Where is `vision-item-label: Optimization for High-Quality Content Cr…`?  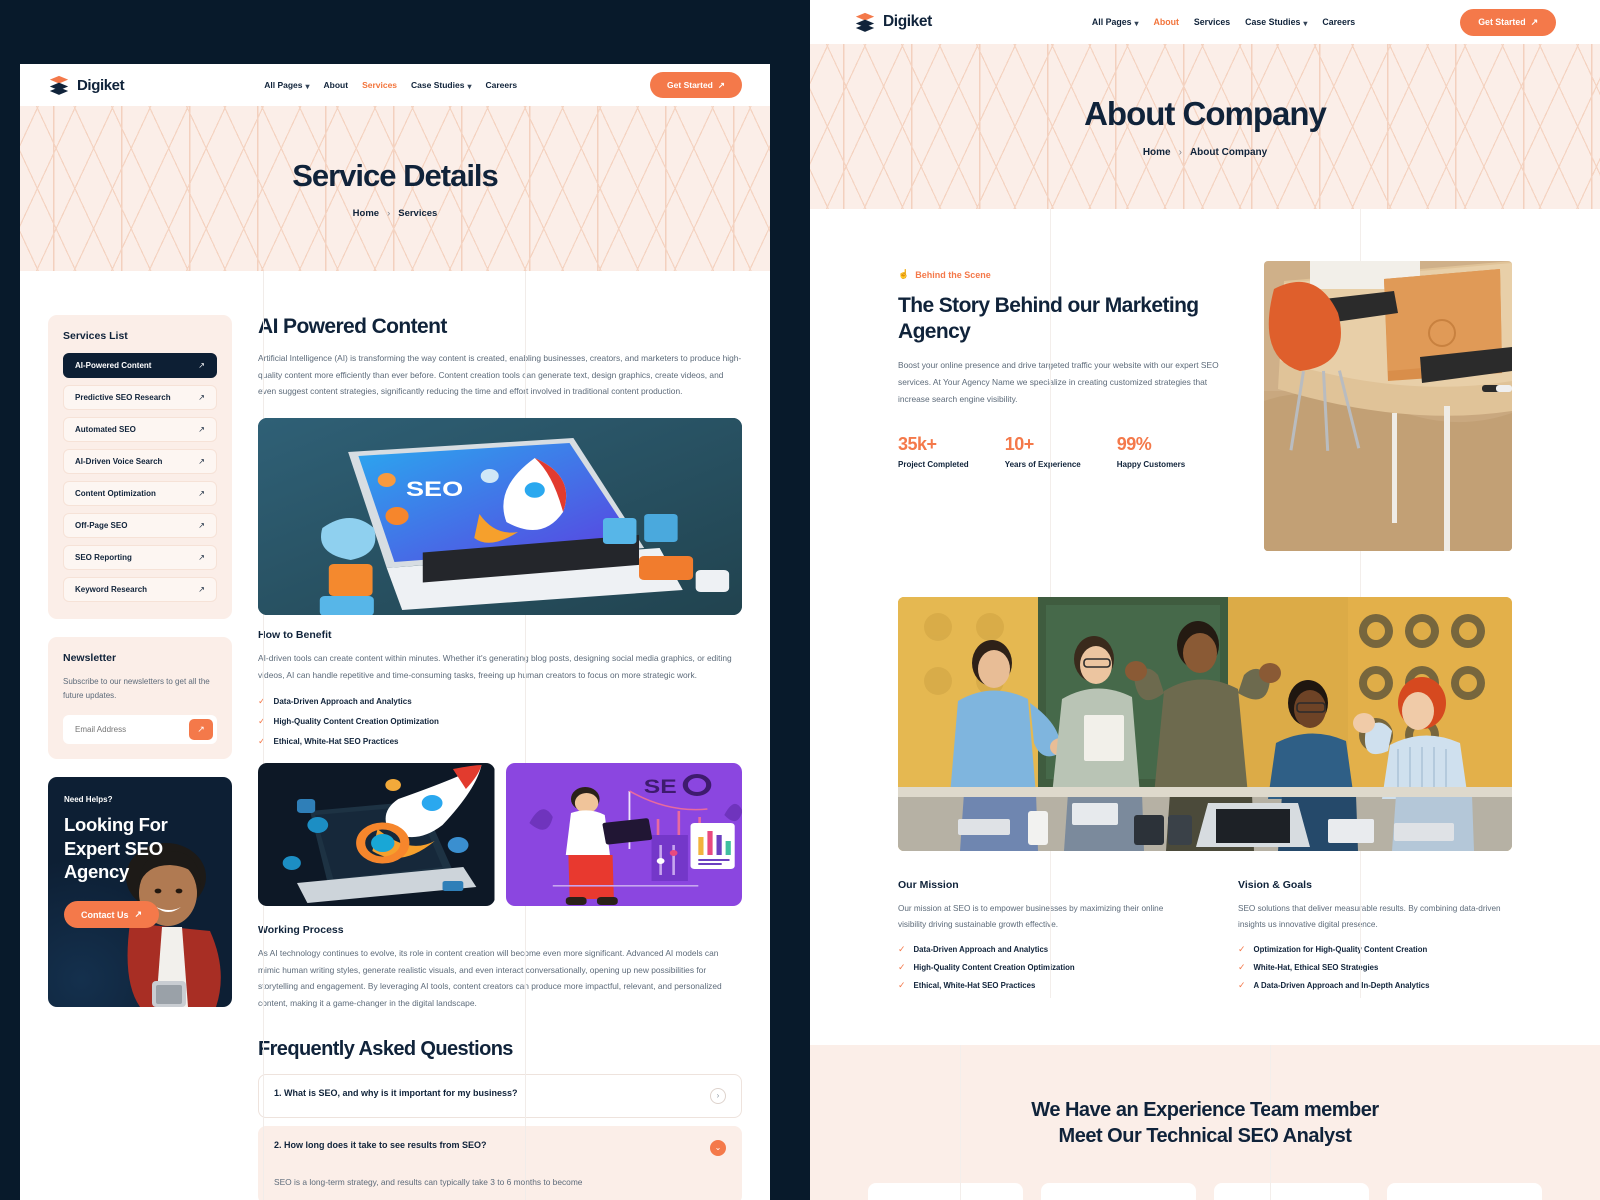 vision-item-label: Optimization for High-Quality Content Cr… is located at coordinates (1340, 949).